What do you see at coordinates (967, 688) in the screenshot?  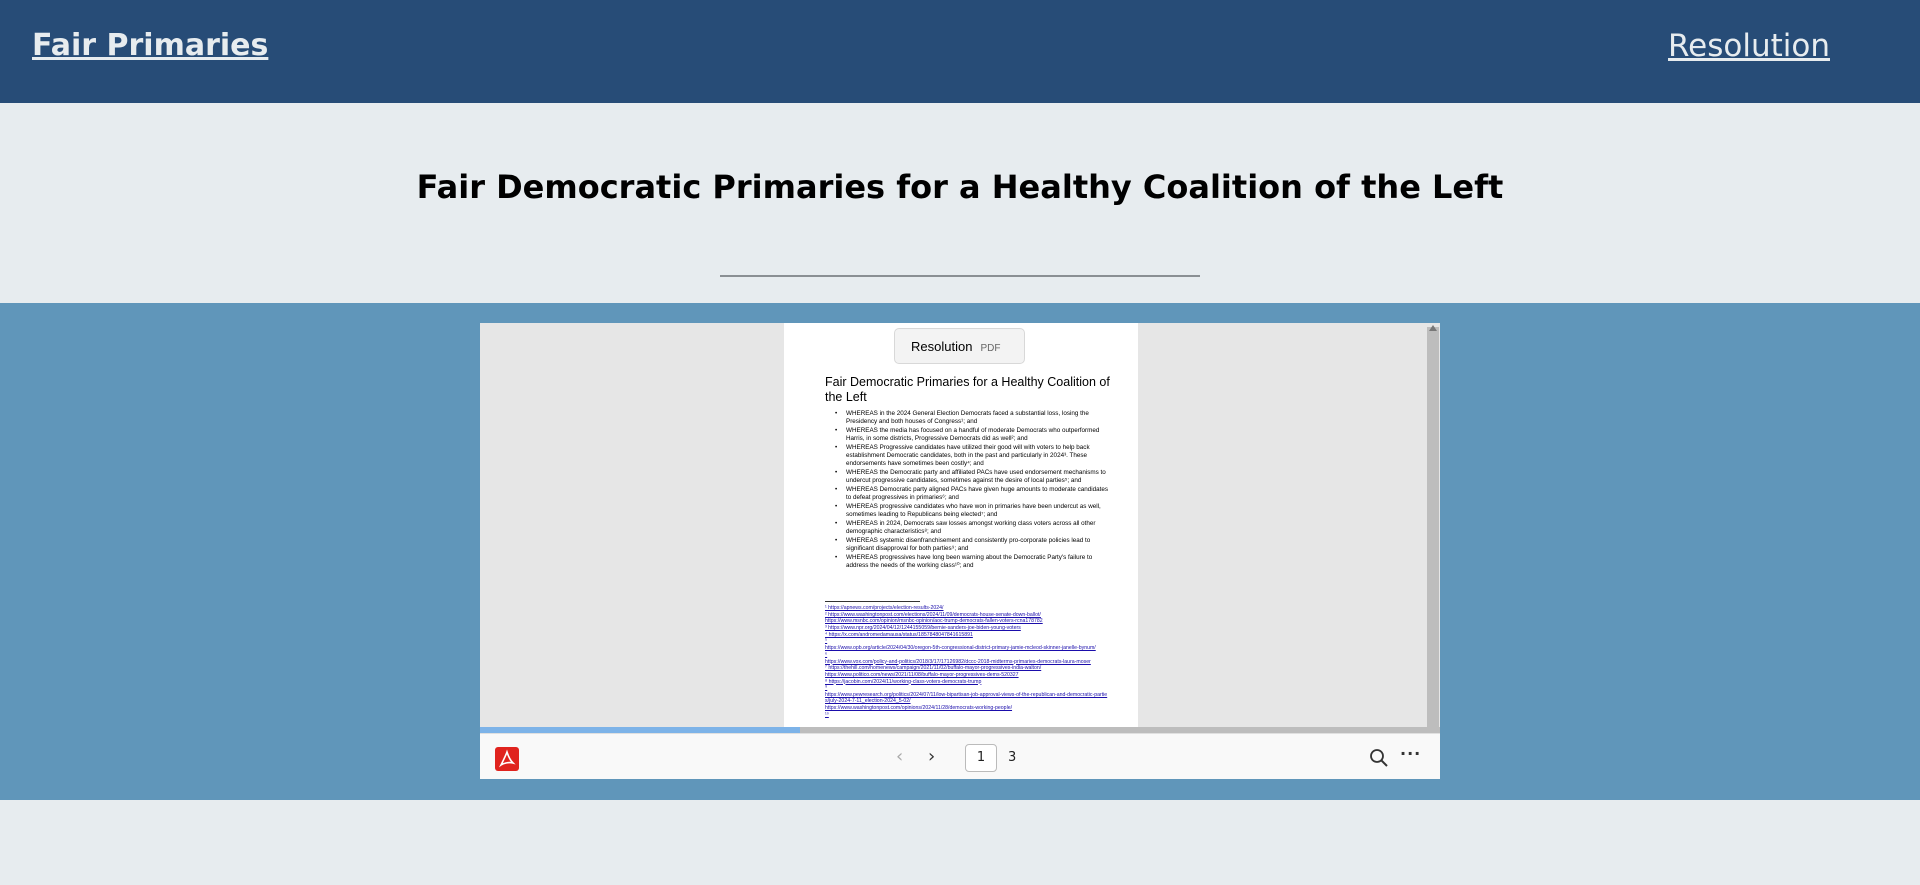 I see `footnote-link: ⁹` at bounding box center [967, 688].